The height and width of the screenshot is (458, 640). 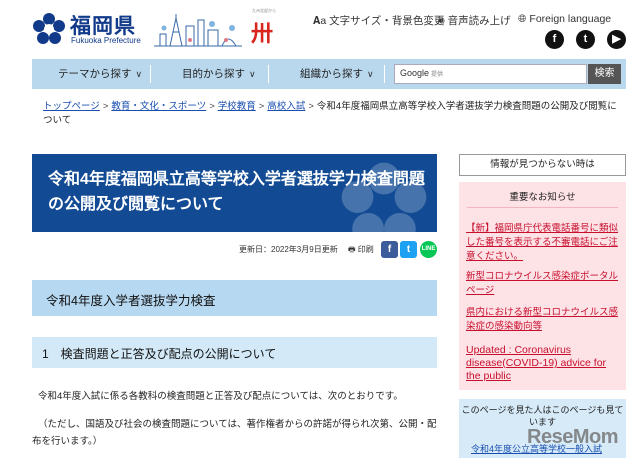 I want to click on share-facebook-icon: f, so click(x=389, y=249).